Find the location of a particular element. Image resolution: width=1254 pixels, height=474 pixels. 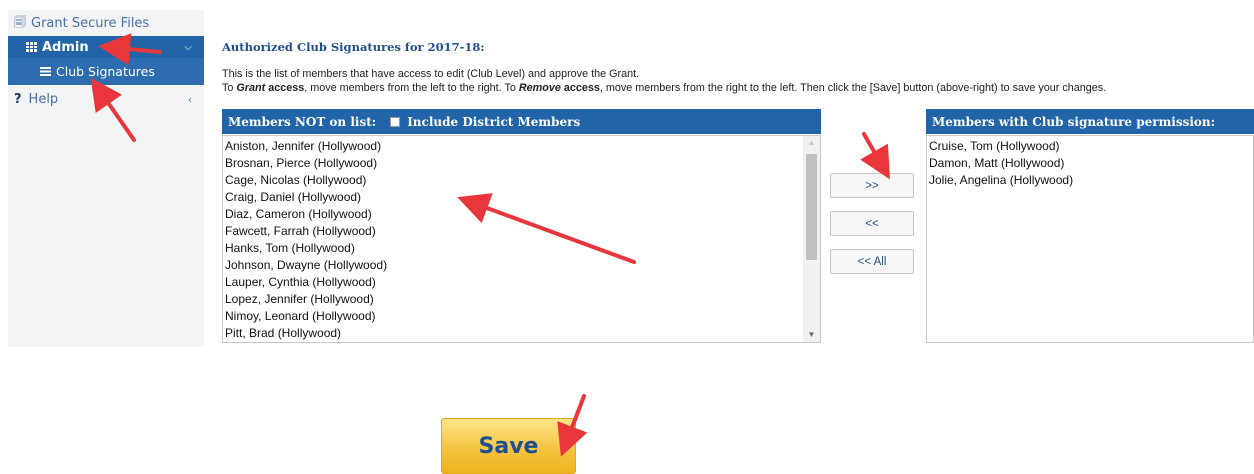

list-item: Nimoy, Leonard (Hollywood) is located at coordinates (305, 316).